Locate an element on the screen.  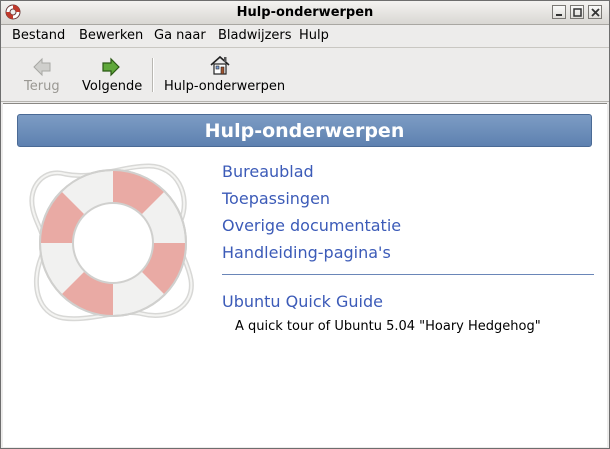
home-button: Hulp-onderwerpen is located at coordinates (223, 74).